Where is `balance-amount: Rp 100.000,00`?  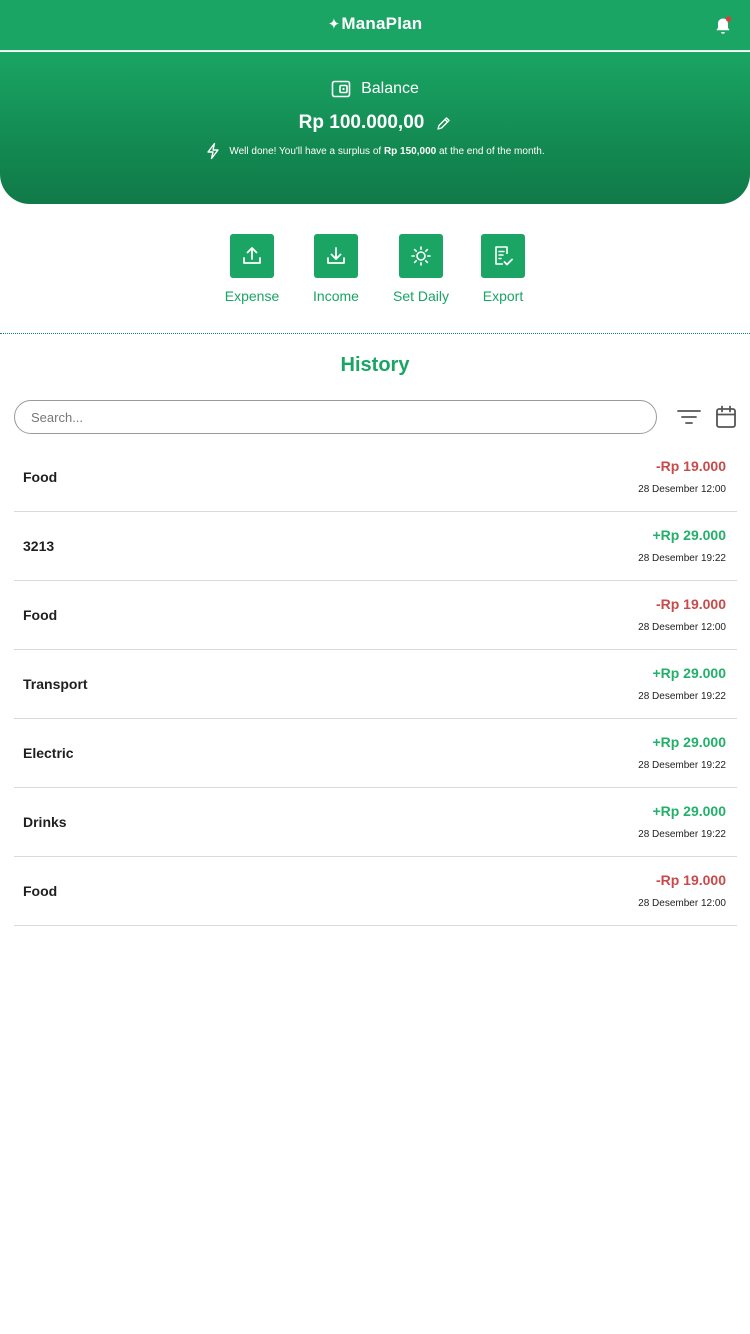 balance-amount: Rp 100.000,00 is located at coordinates (361, 122).